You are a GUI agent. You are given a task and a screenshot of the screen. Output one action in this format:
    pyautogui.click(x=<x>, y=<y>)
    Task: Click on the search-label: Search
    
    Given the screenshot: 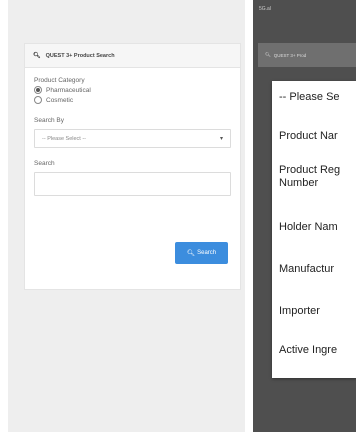 What is the action you would take?
    pyautogui.click(x=44, y=163)
    